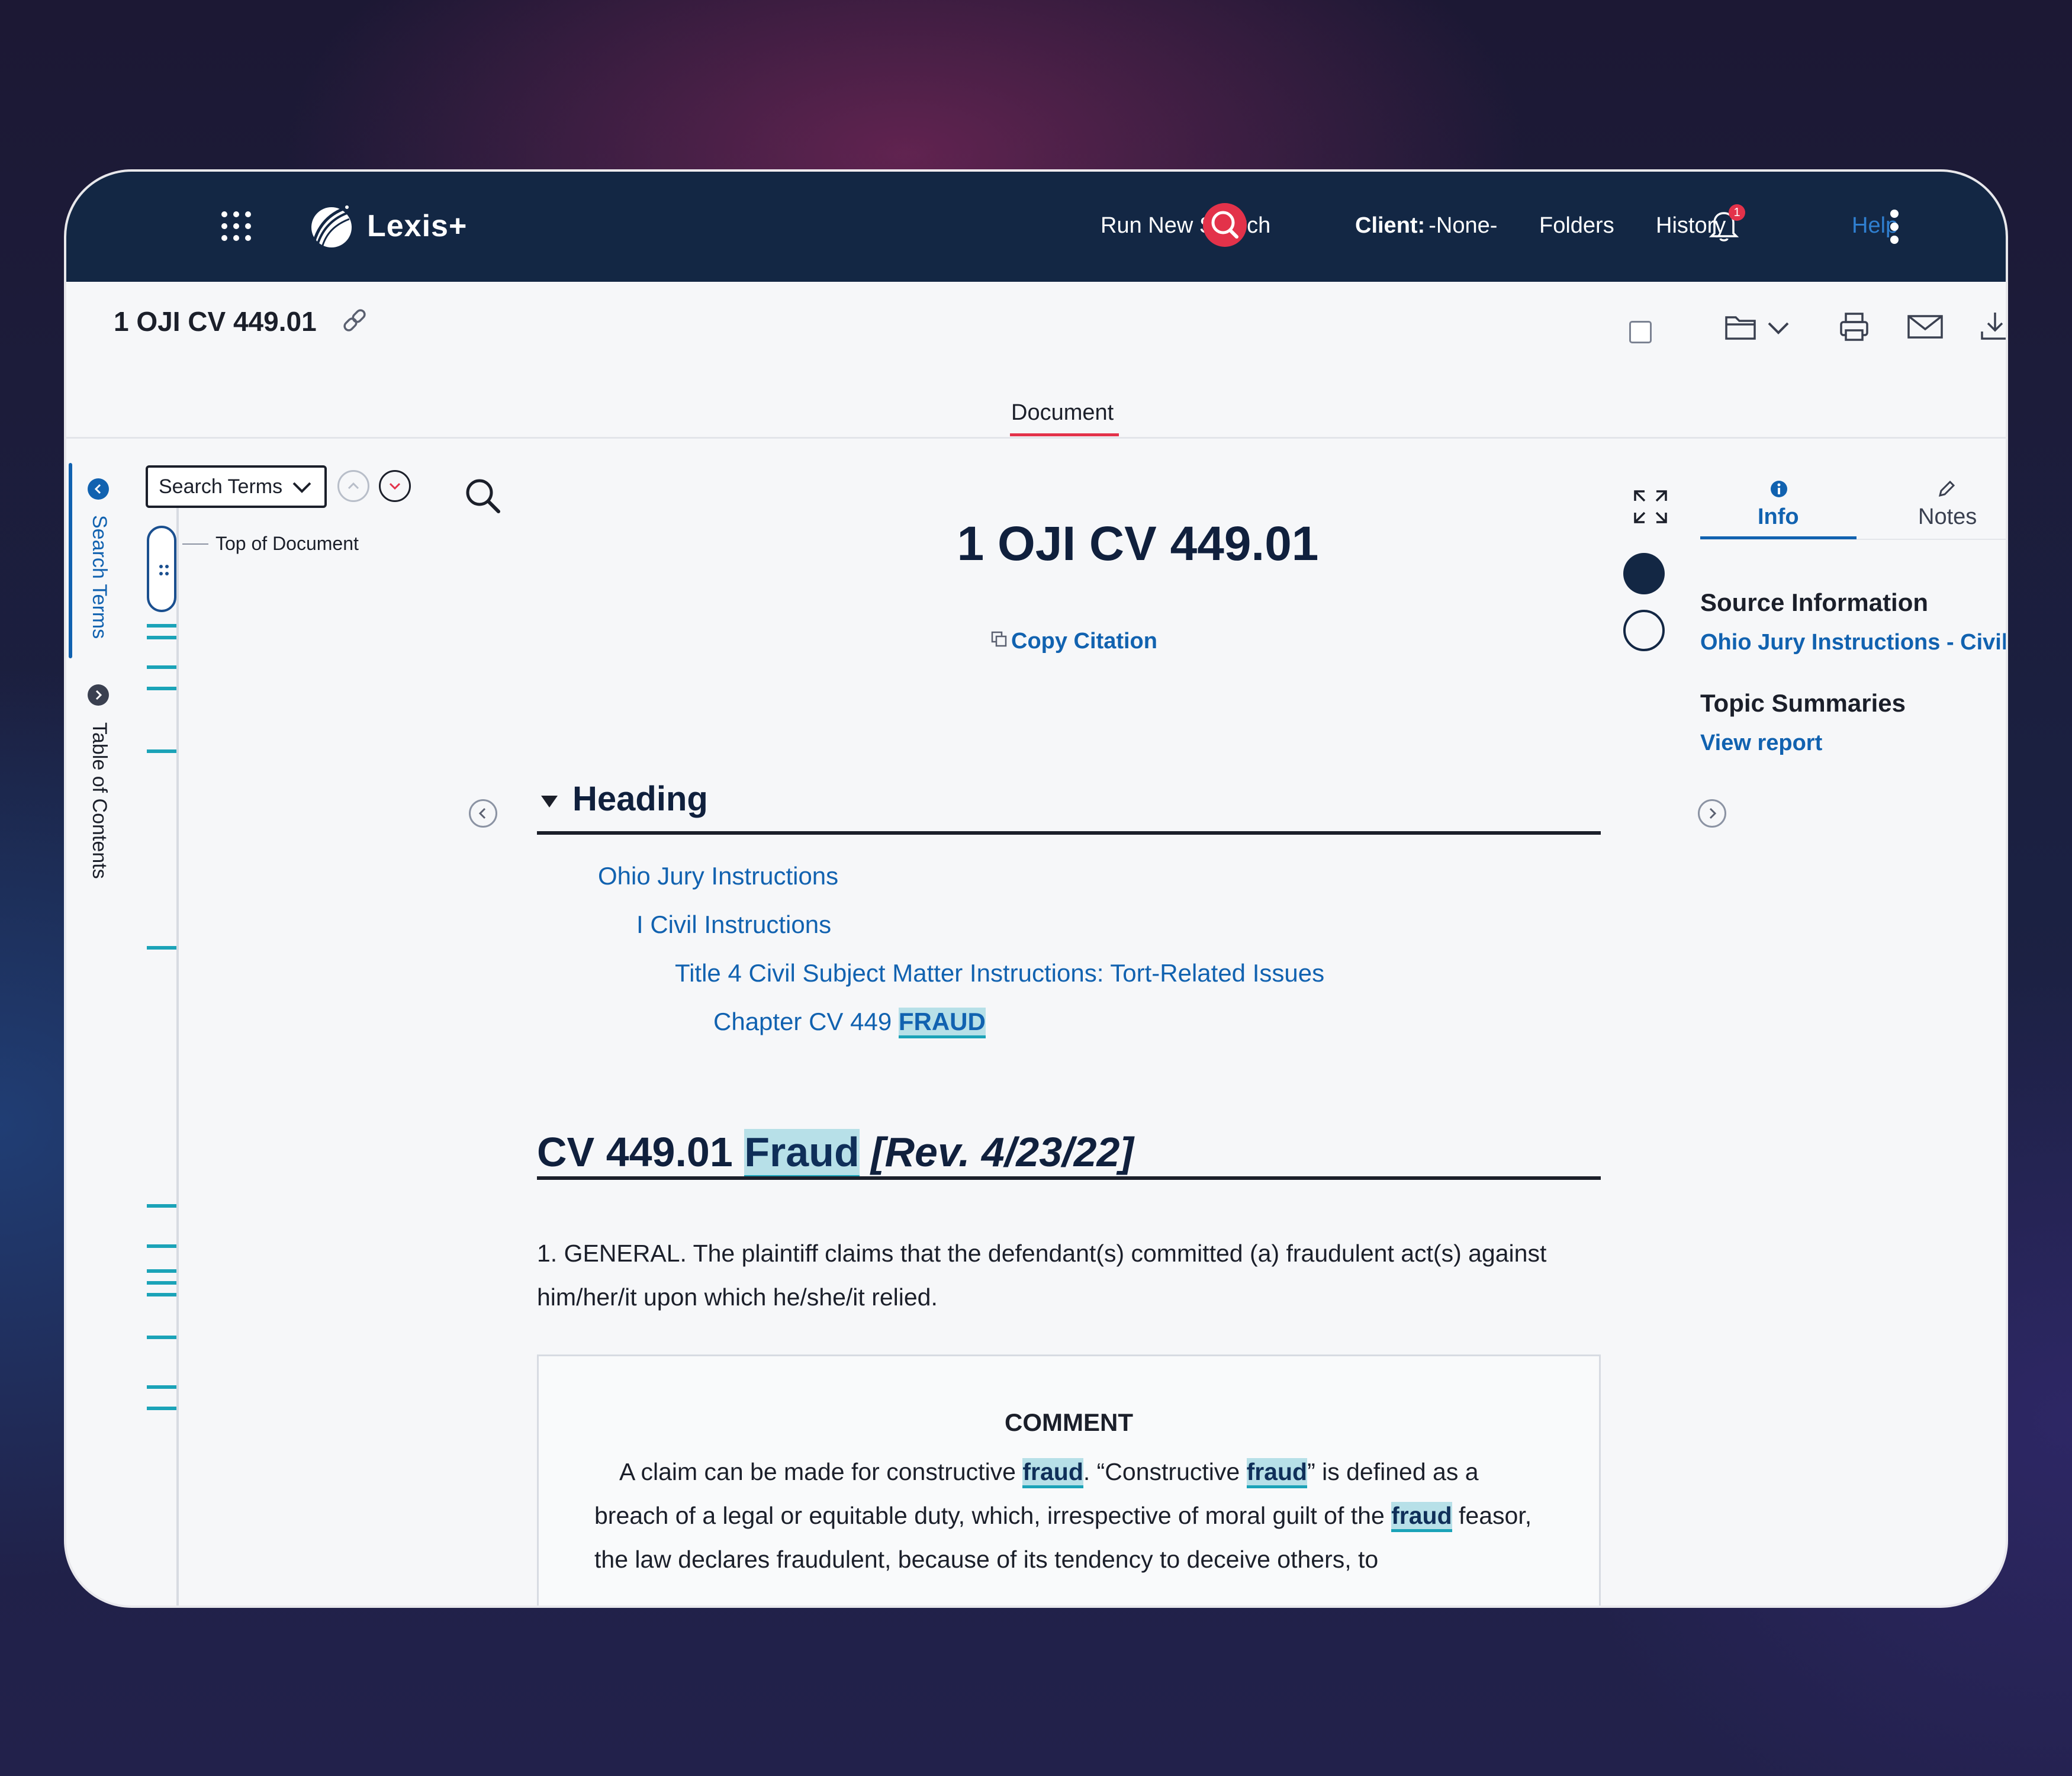 This screenshot has width=2072, height=1776. I want to click on collapse-section-icon, so click(549, 801).